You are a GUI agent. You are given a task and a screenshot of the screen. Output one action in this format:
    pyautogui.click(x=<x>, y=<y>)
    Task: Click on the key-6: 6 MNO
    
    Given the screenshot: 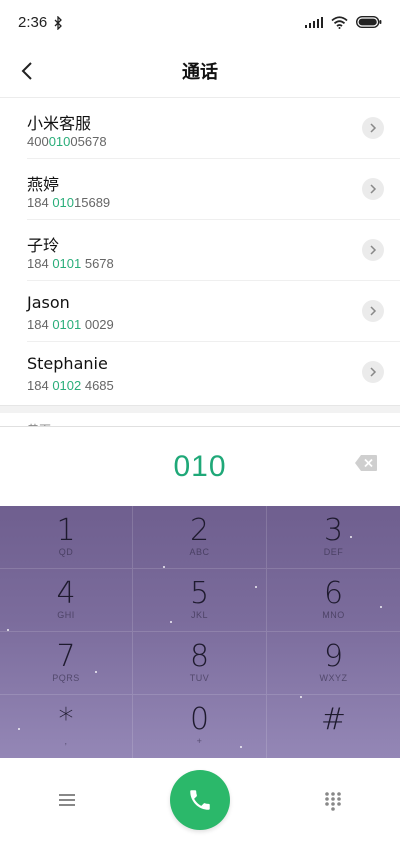 What is the action you would take?
    pyautogui.click(x=333, y=600)
    